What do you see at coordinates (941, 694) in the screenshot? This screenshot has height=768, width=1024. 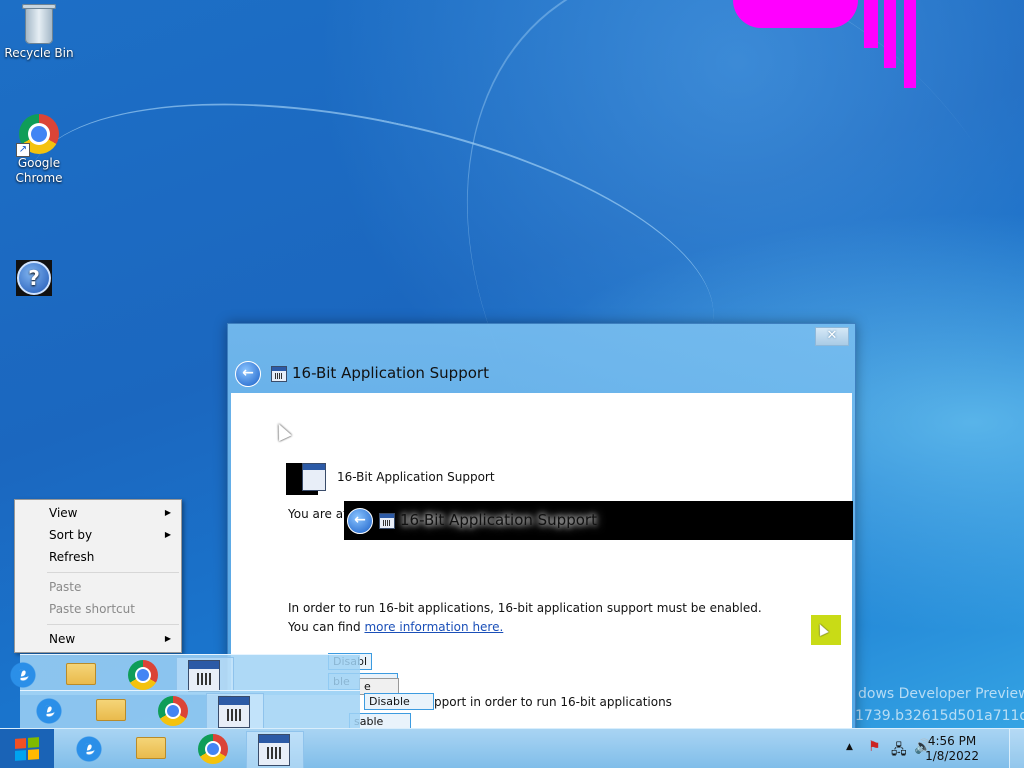 I see `build-watermark-line1: dows Developer Preview` at bounding box center [941, 694].